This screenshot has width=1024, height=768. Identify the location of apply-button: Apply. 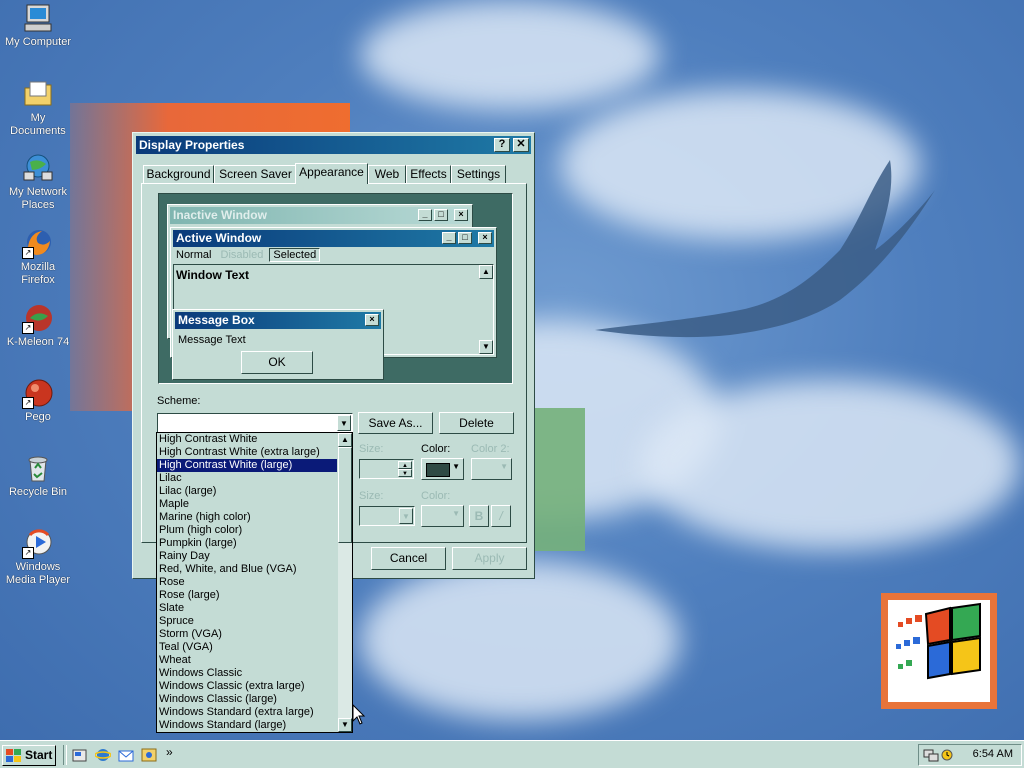
(489, 558).